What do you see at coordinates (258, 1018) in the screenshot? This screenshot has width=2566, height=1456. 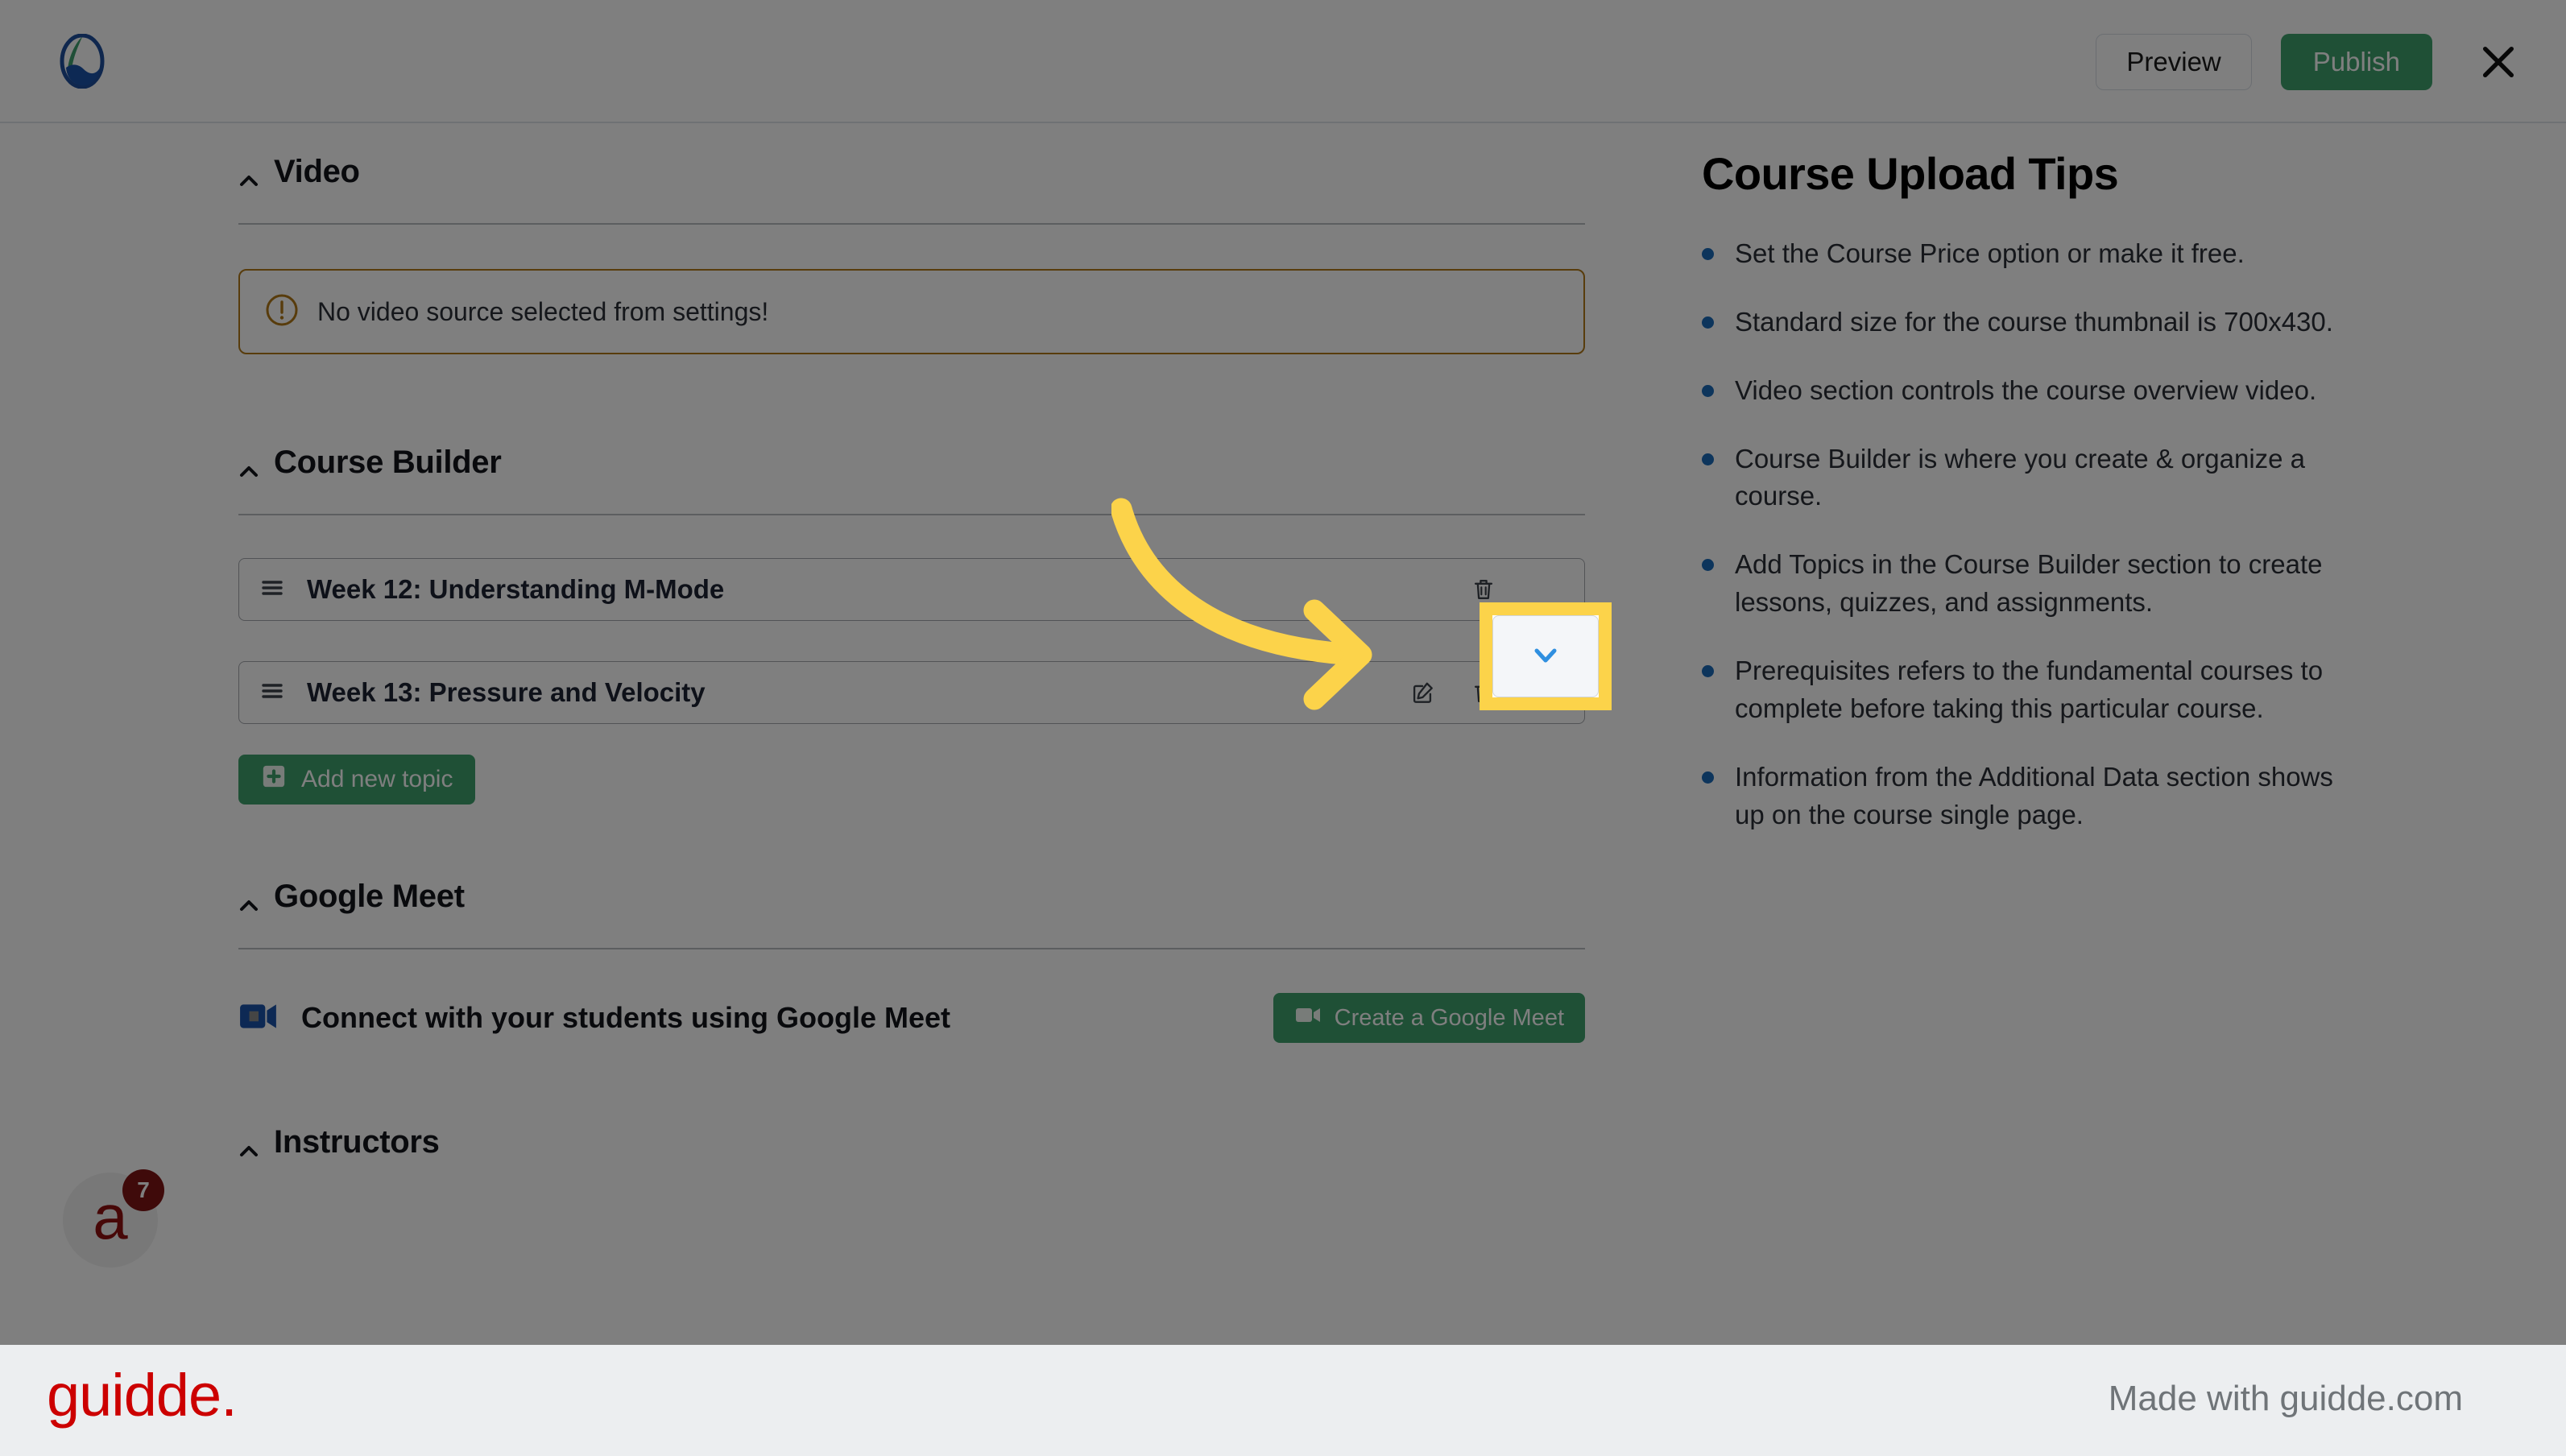 I see `google-meet-video-icon` at bounding box center [258, 1018].